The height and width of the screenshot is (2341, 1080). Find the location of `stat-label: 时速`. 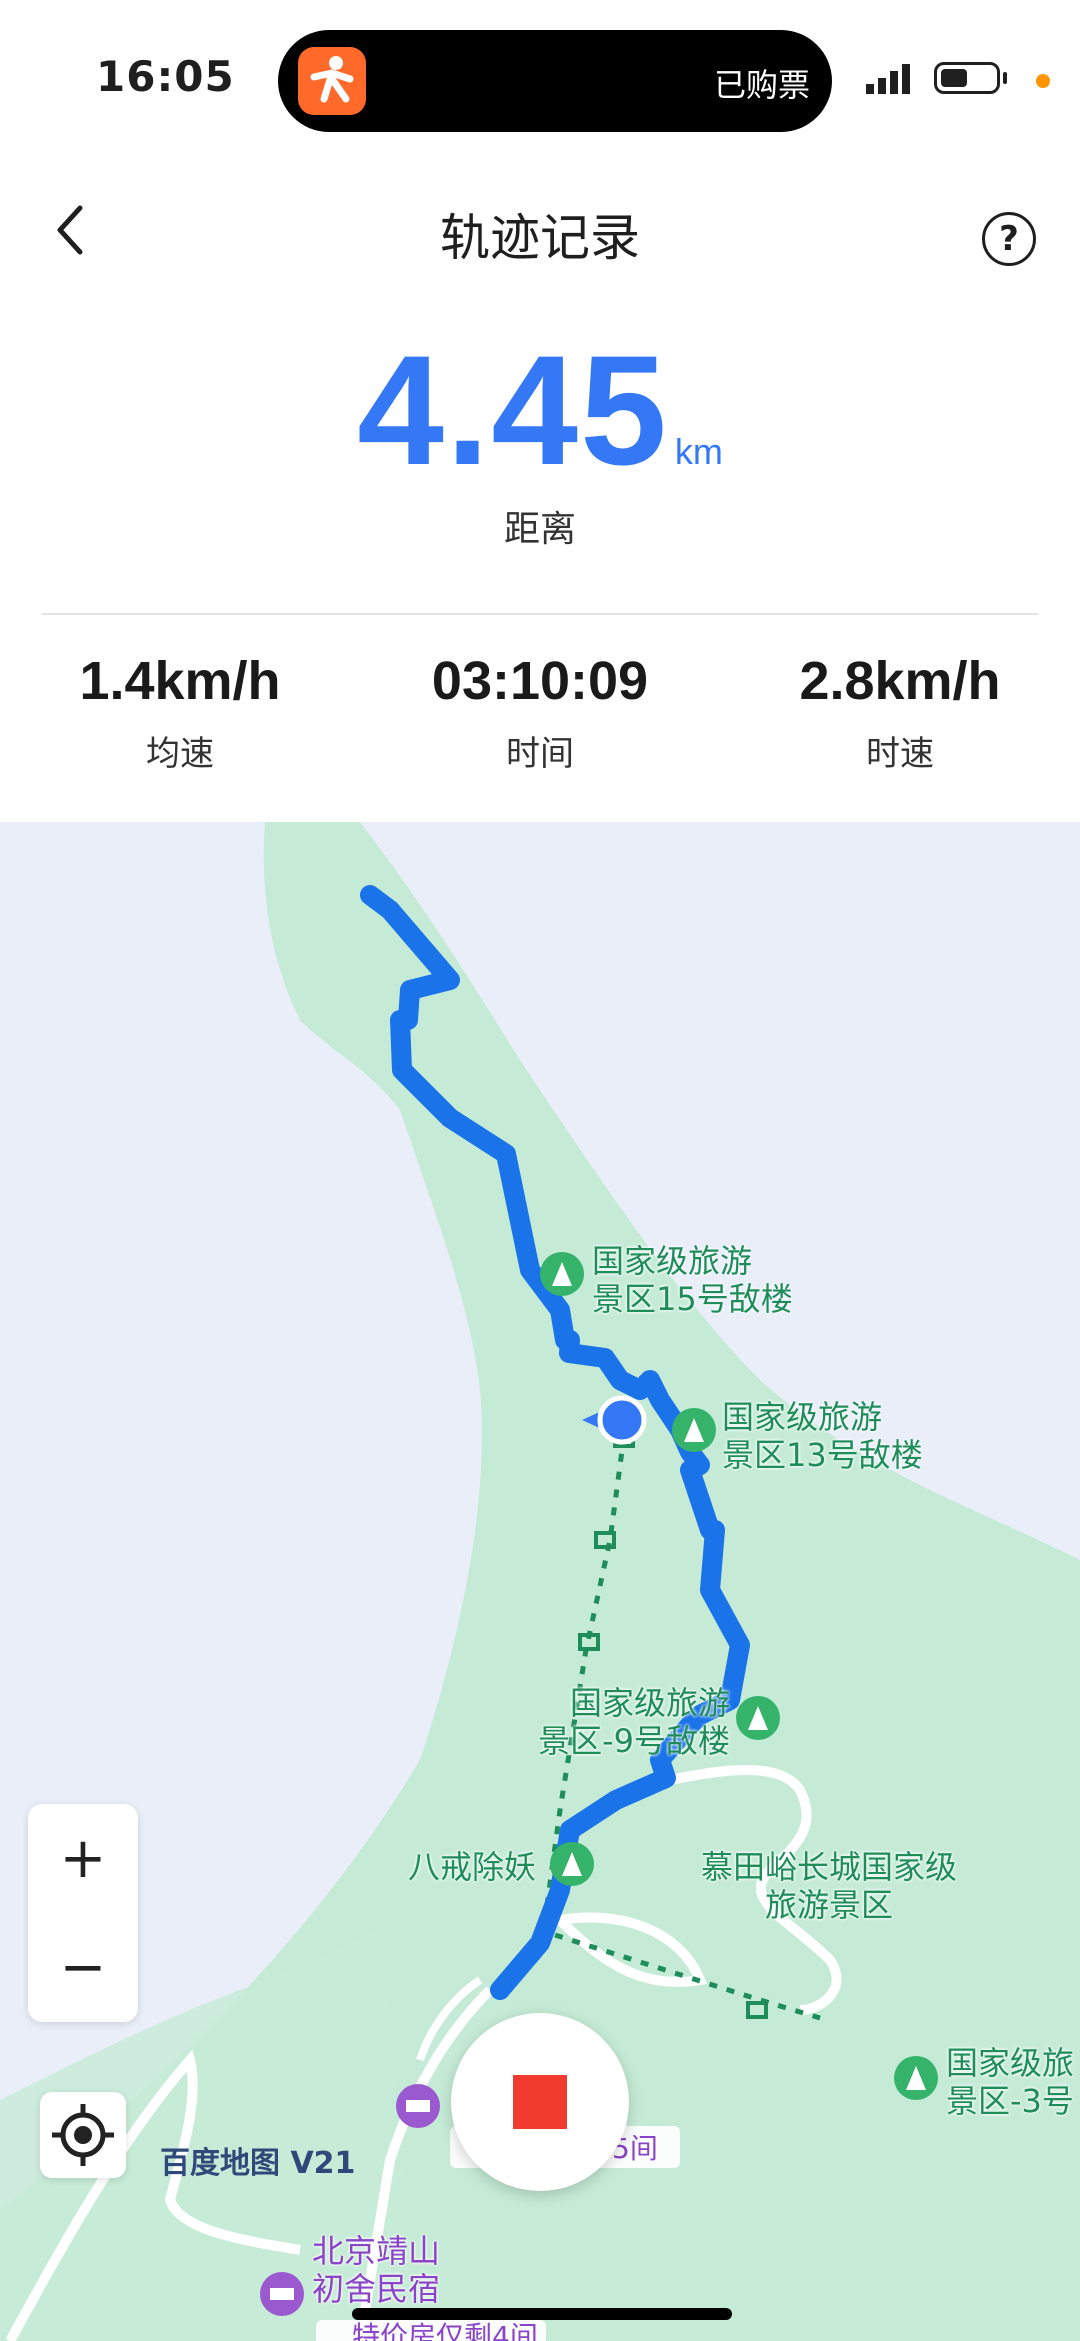

stat-label: 时速 is located at coordinates (900, 754).